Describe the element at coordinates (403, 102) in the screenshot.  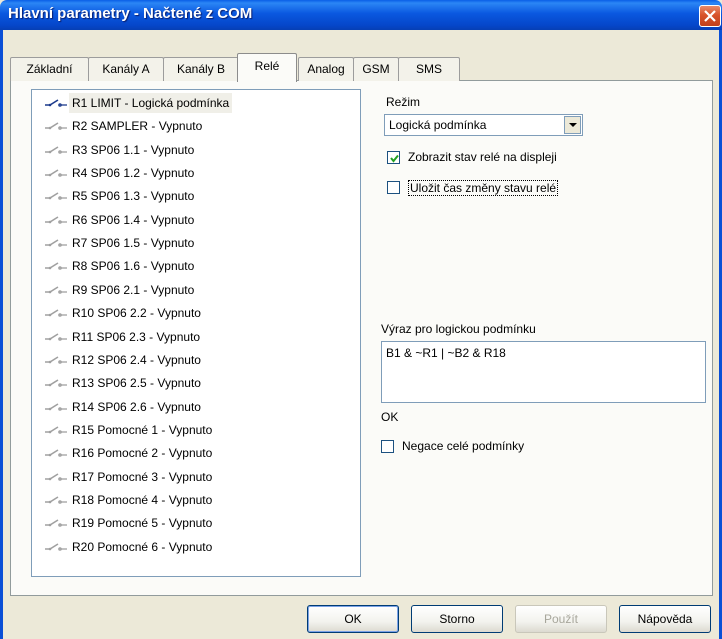
I see `mode-label: Režim` at that location.